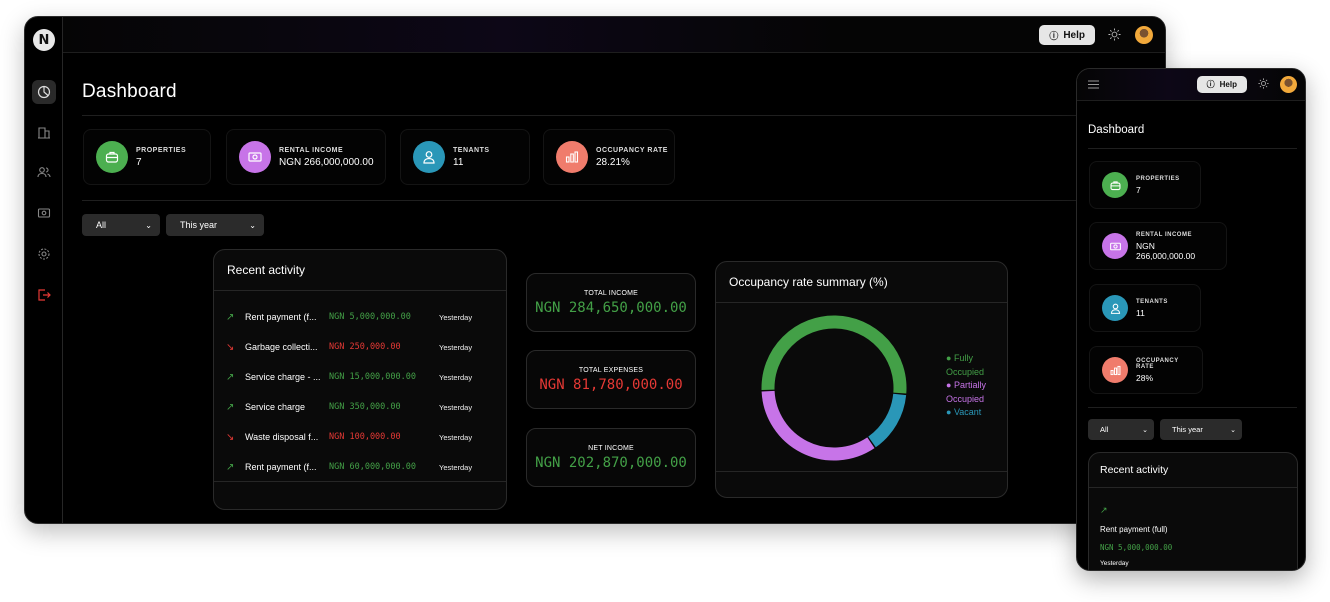  I want to click on user-icon, so click(1115, 308).